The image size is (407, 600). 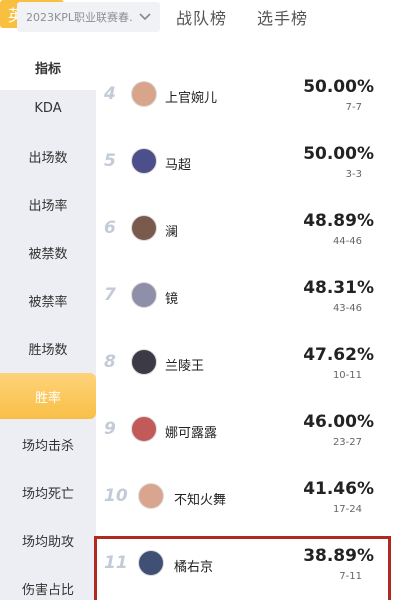 I want to click on sidebar-item-damage-share: 伤害占比, so click(x=48, y=582).